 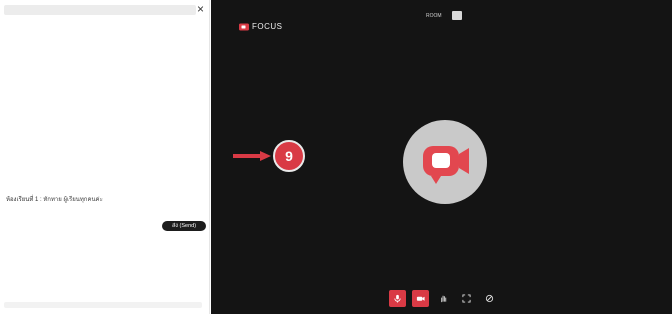 I want to click on bottom-controls, so click(x=443, y=298).